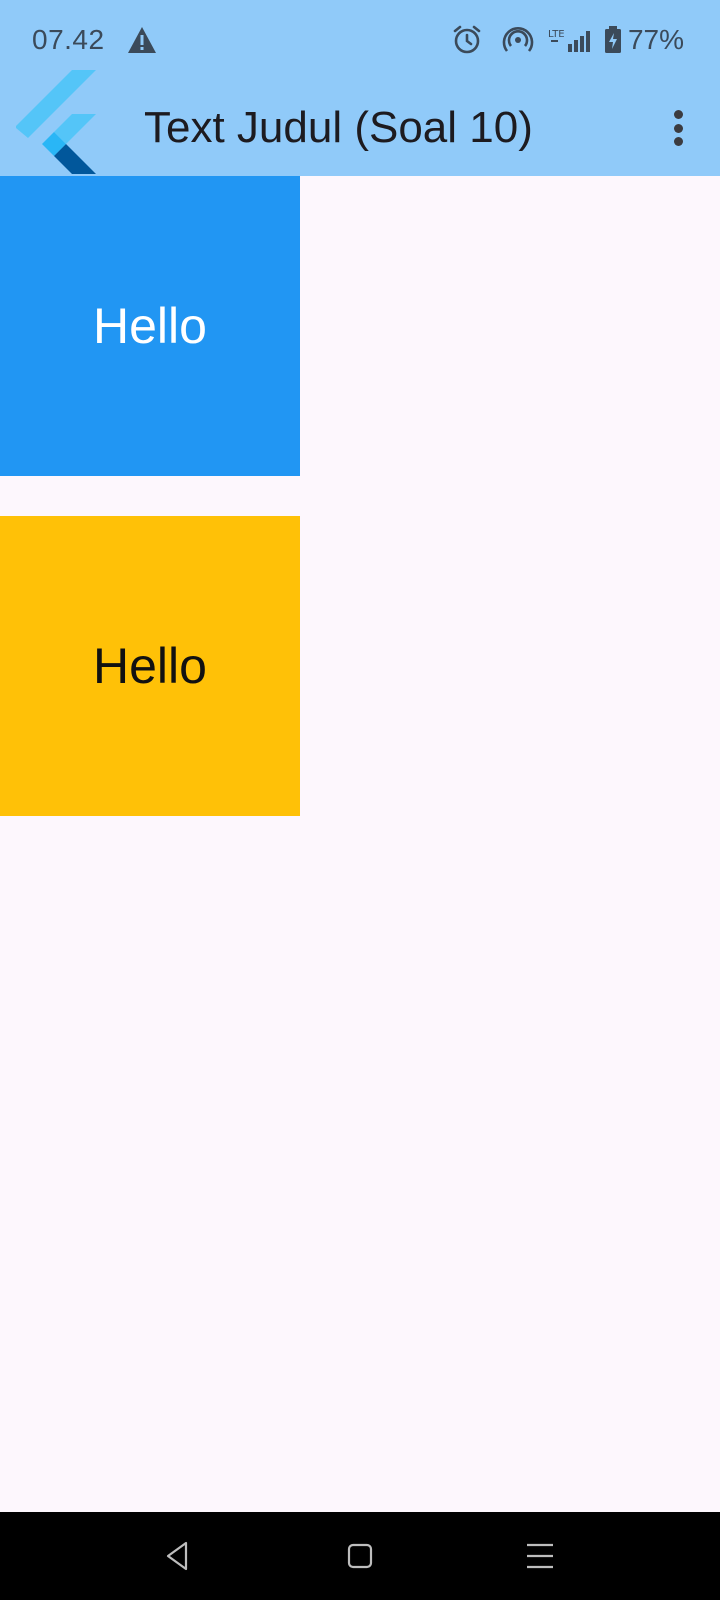 The height and width of the screenshot is (1600, 720). What do you see at coordinates (178, 1556) in the screenshot?
I see `back-icon` at bounding box center [178, 1556].